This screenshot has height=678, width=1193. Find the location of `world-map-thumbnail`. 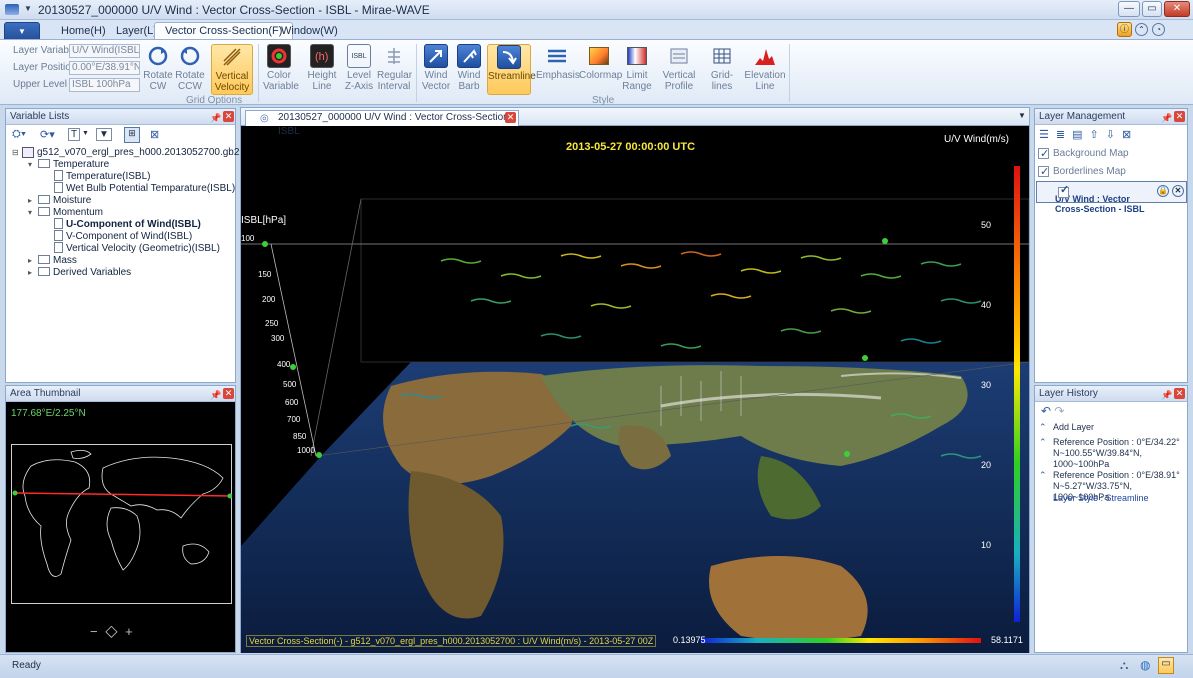

world-map-thumbnail is located at coordinates (121, 524).